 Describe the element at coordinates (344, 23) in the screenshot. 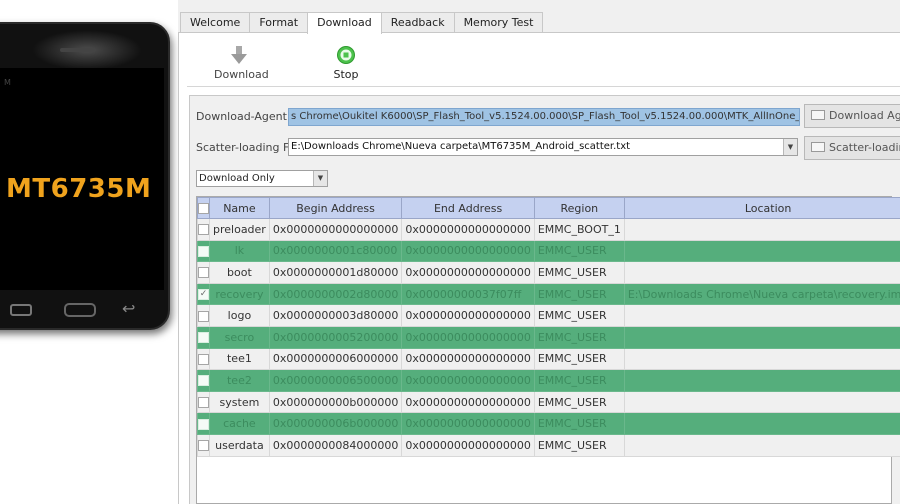

I see `tab-download: Download` at that location.